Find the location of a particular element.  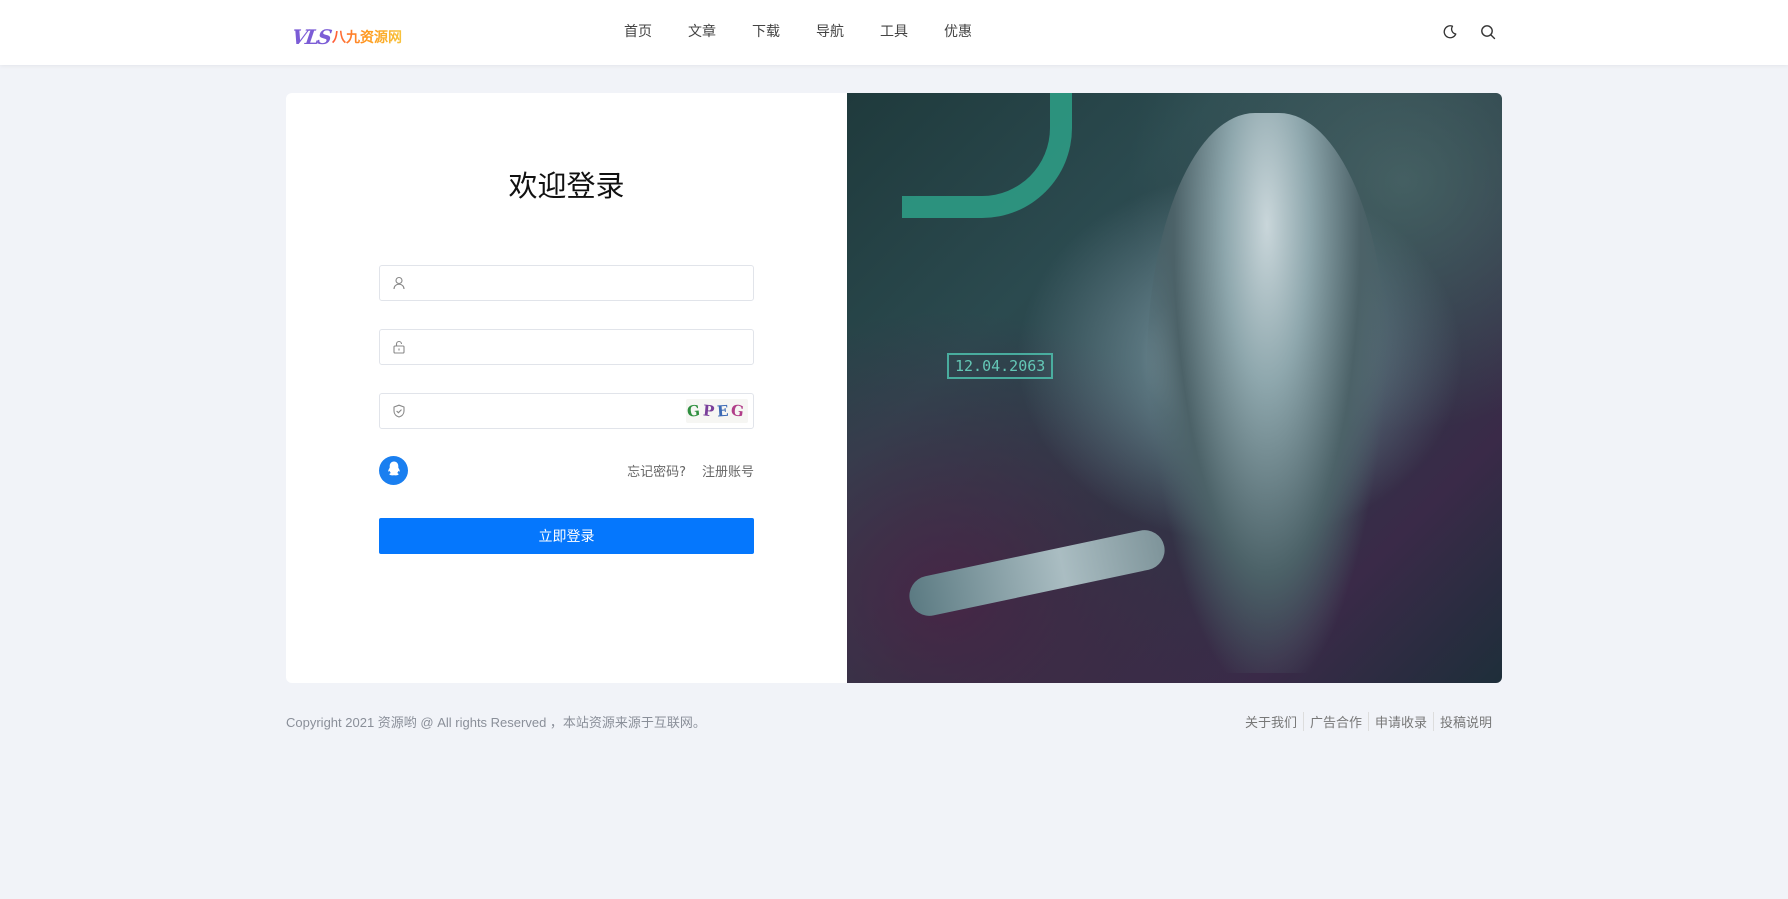

forgot-password-link: 忘记密码? is located at coordinates (656, 470).